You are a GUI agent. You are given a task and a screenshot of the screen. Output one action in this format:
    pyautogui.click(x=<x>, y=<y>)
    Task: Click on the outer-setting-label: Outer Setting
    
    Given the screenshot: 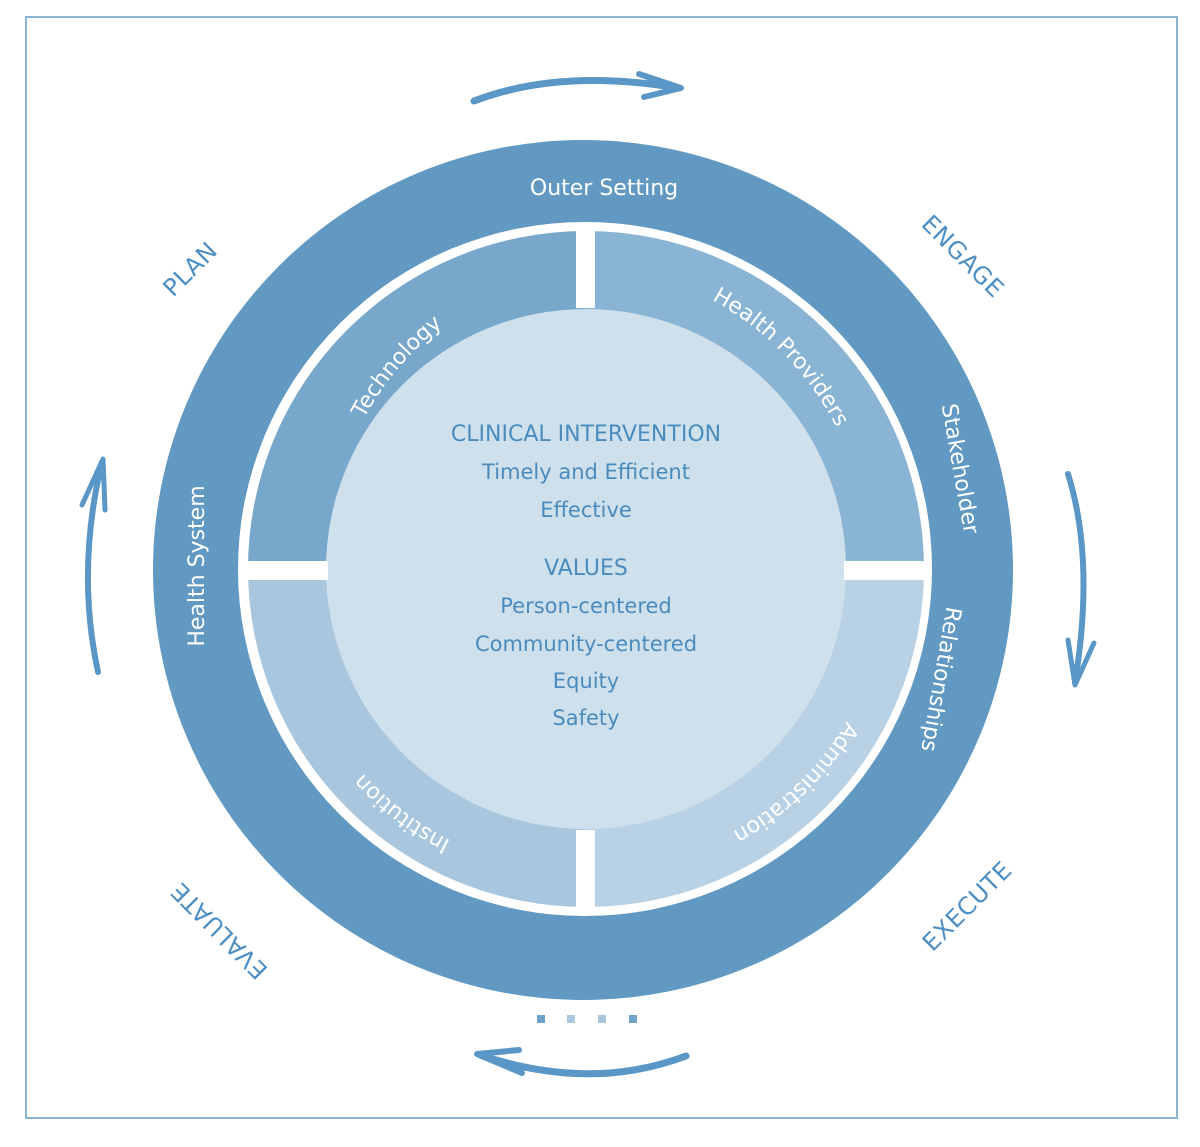 What is the action you would take?
    pyautogui.click(x=604, y=188)
    